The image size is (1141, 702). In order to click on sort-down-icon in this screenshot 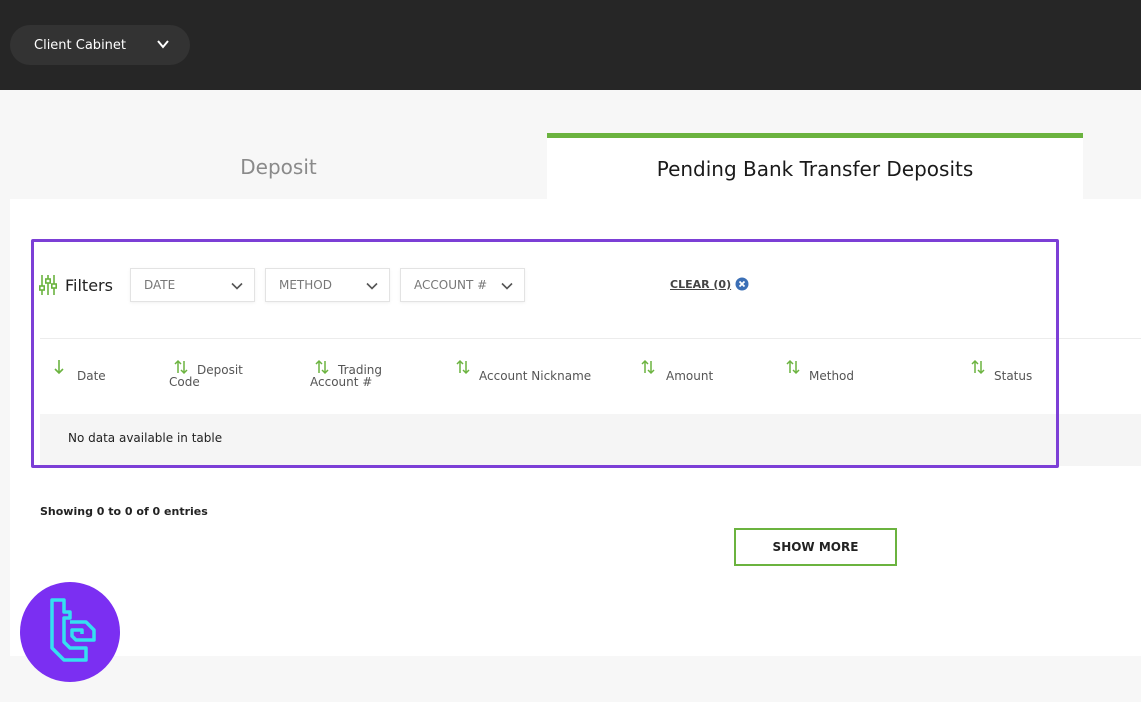, I will do `click(59, 367)`.